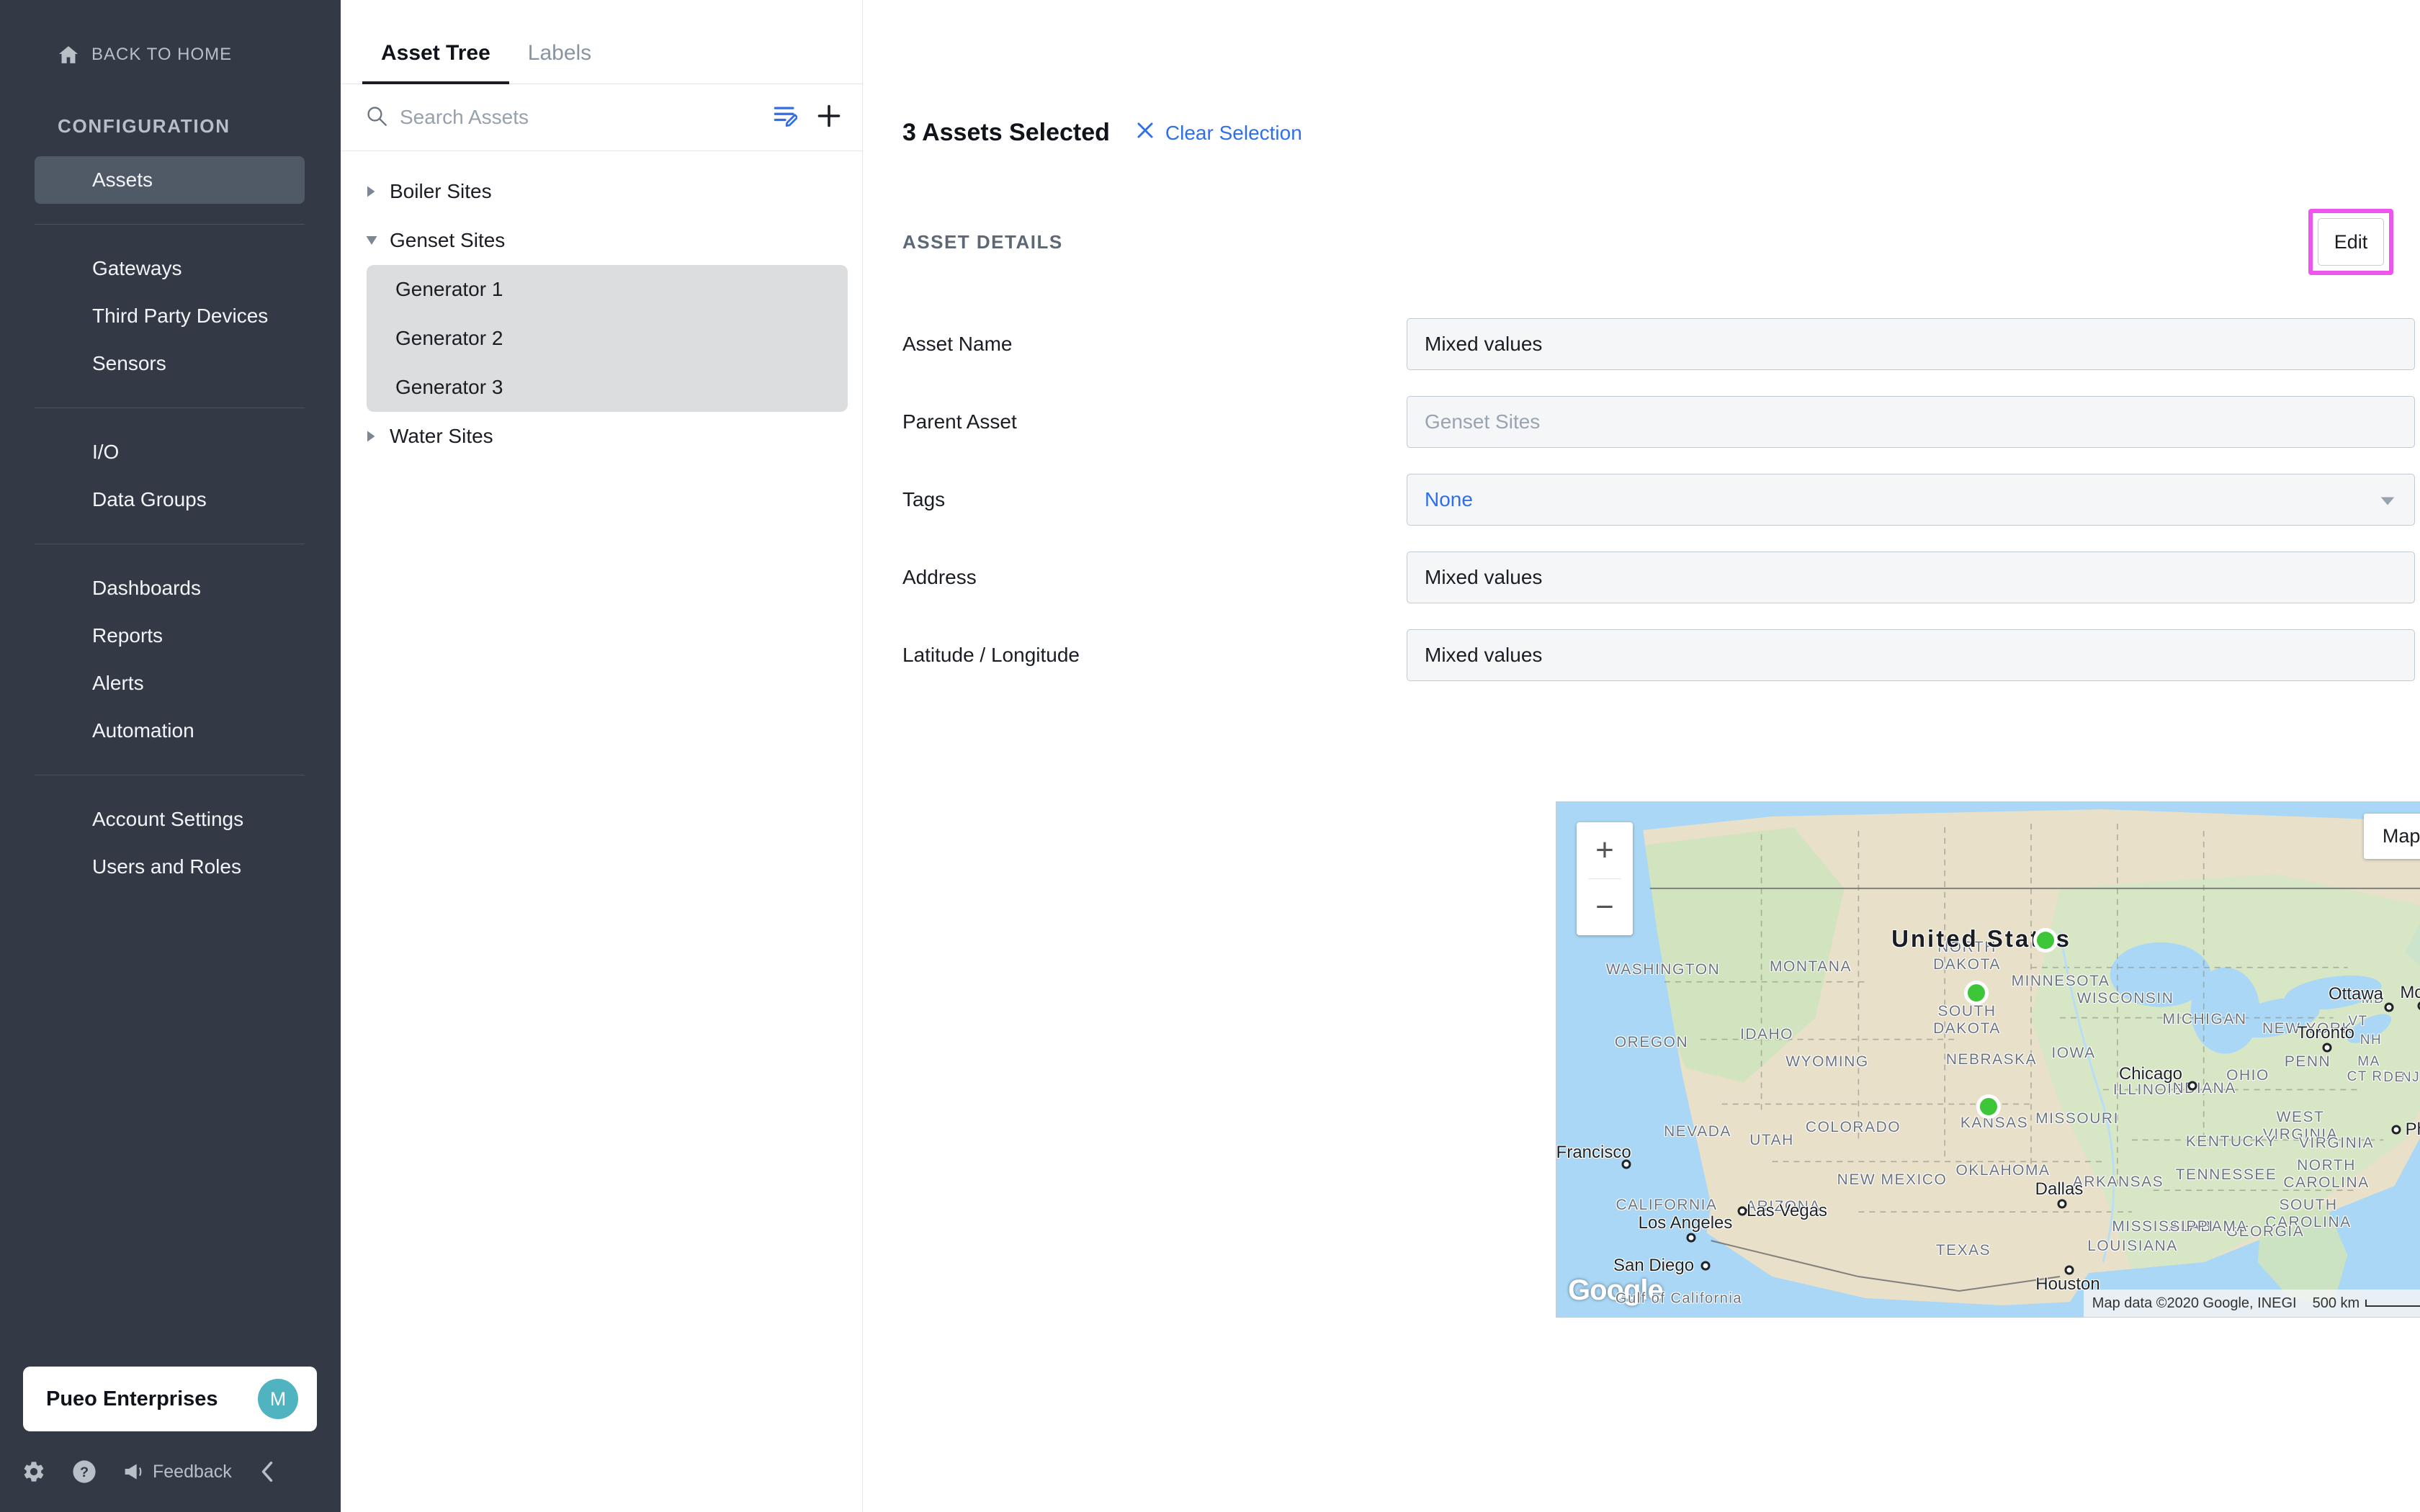 The height and width of the screenshot is (1512, 2420). I want to click on avatar: M, so click(278, 1399).